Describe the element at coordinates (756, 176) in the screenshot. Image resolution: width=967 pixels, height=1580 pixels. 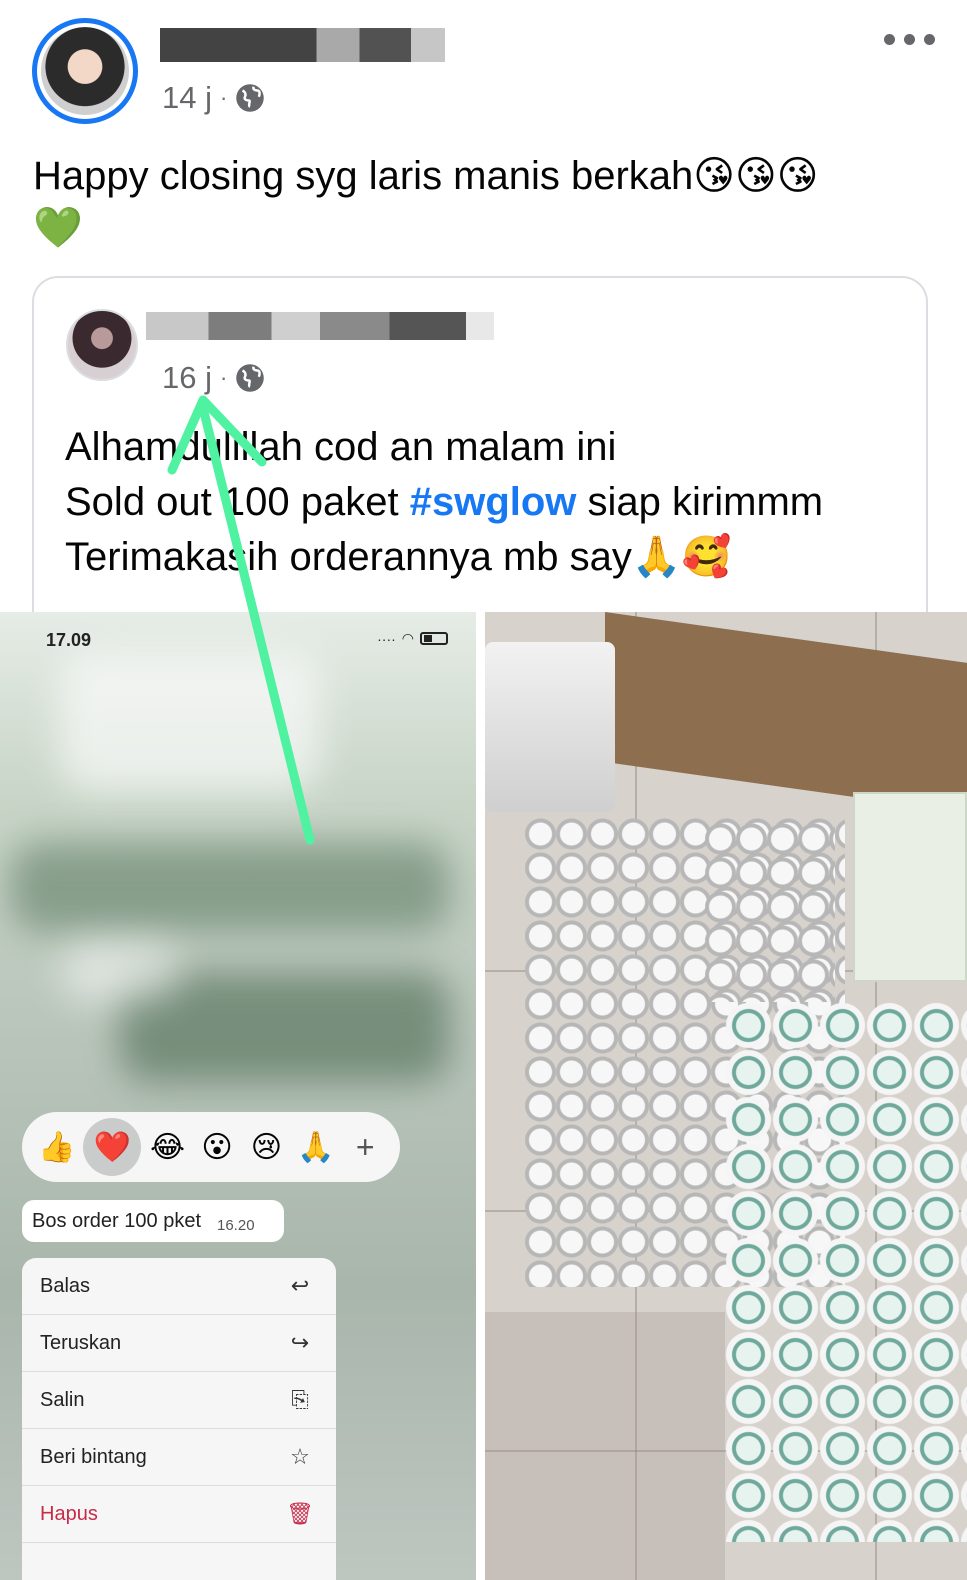
I see `kiss-emojis: 😘😘😘` at that location.